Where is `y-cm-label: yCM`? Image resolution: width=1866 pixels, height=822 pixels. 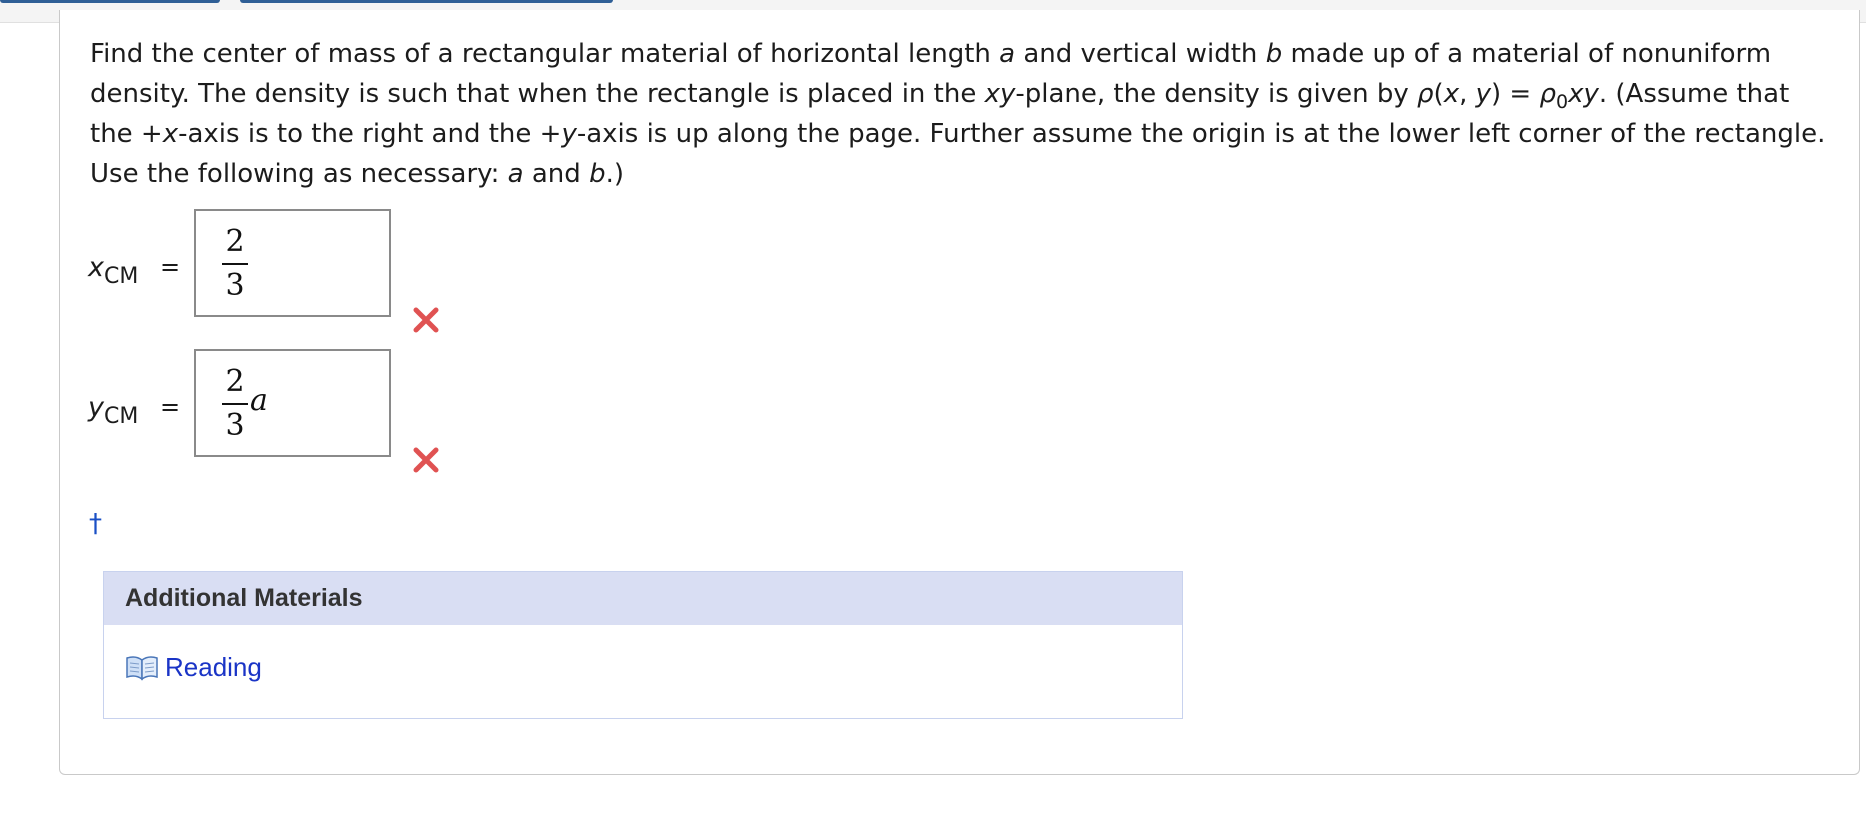 y-cm-label: yCM is located at coordinates (113, 410).